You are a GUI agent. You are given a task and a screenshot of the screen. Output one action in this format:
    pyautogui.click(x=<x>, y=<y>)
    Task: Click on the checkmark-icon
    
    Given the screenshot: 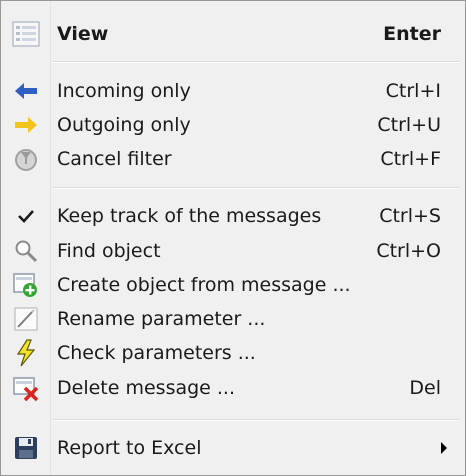 What is the action you would take?
    pyautogui.click(x=26, y=216)
    